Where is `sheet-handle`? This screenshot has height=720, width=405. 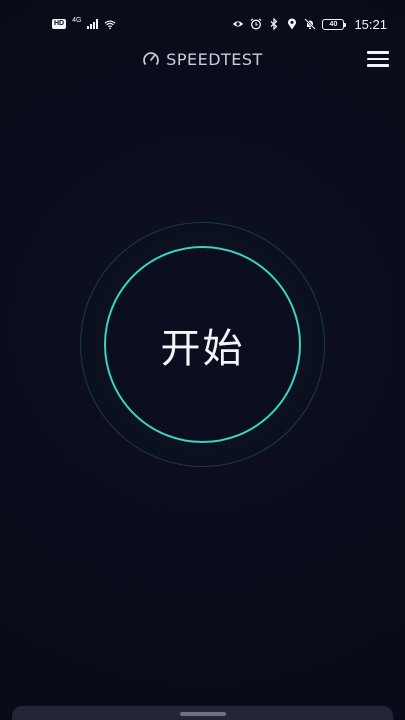
sheet-handle is located at coordinates (202, 714).